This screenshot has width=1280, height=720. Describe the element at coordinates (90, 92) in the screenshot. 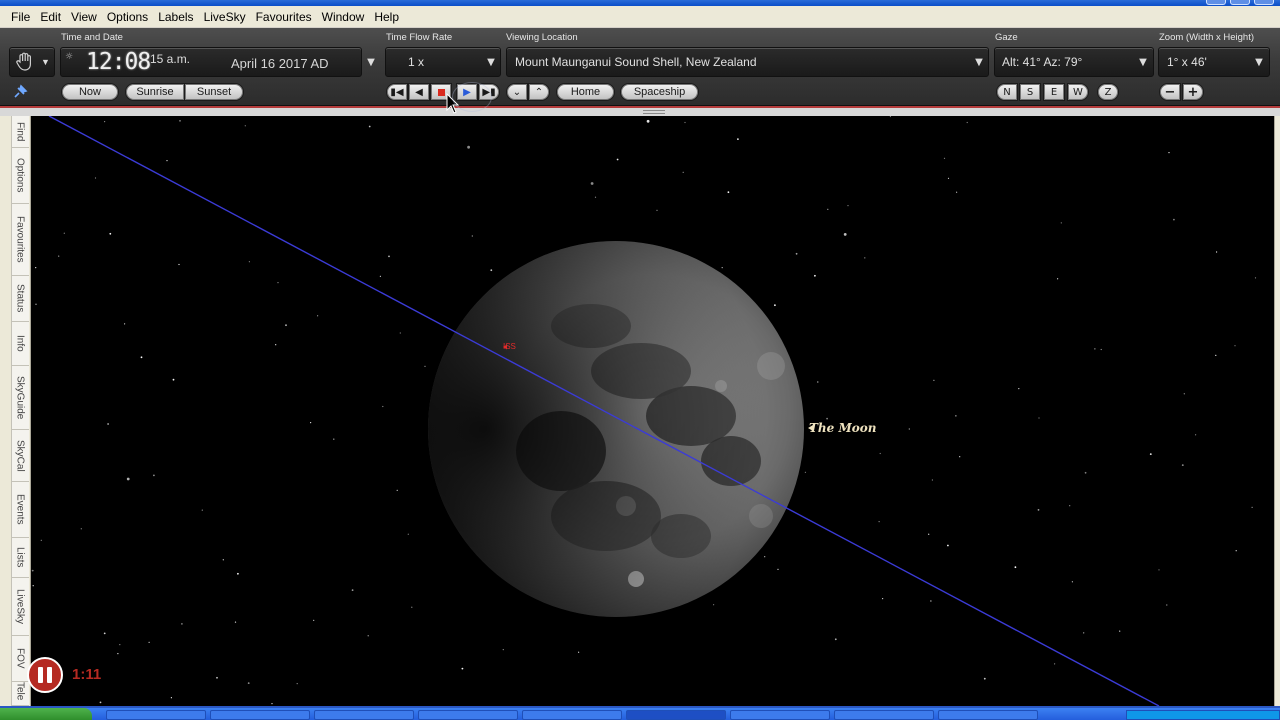

I see `now-button: Now` at that location.